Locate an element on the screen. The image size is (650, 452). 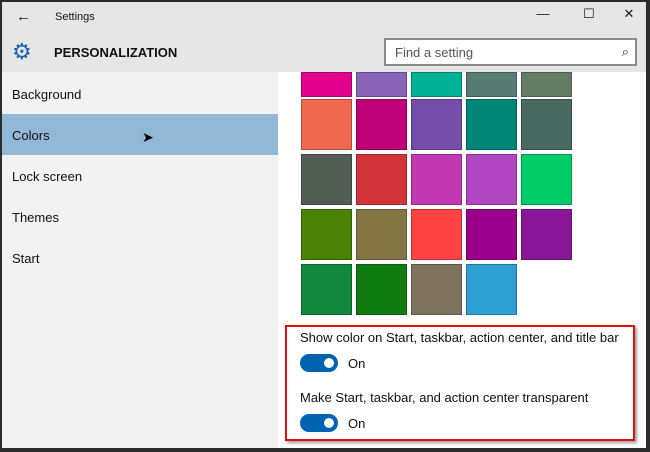
show-color-toggle is located at coordinates (319, 363).